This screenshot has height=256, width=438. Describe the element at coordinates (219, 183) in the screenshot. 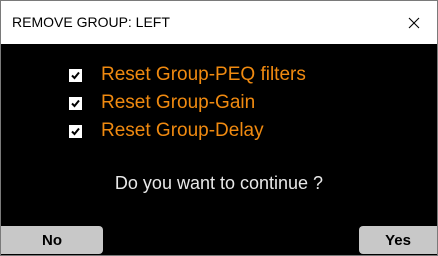

I see `confirm-question: Do you want to continue ?` at that location.